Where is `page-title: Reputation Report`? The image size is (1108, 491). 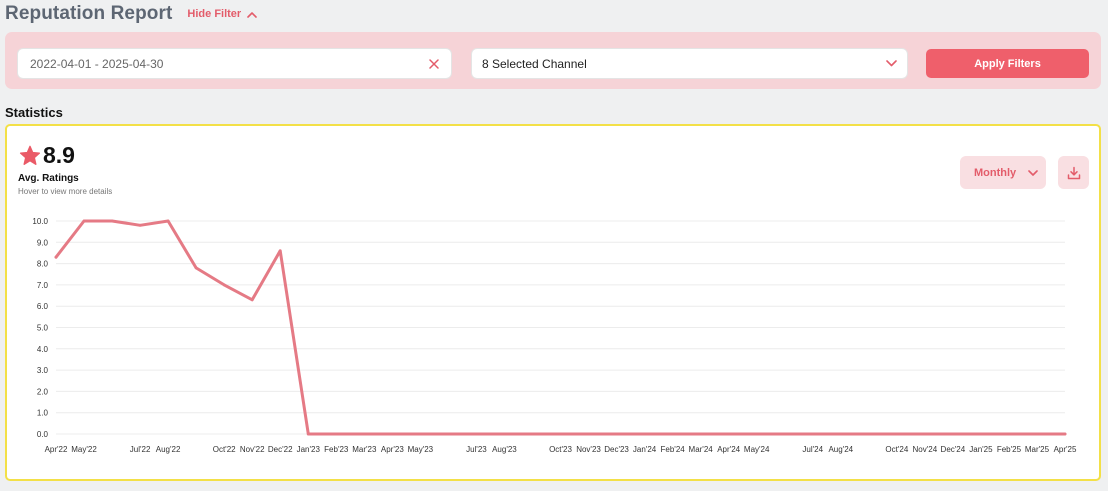
page-title: Reputation Report is located at coordinates (89, 13).